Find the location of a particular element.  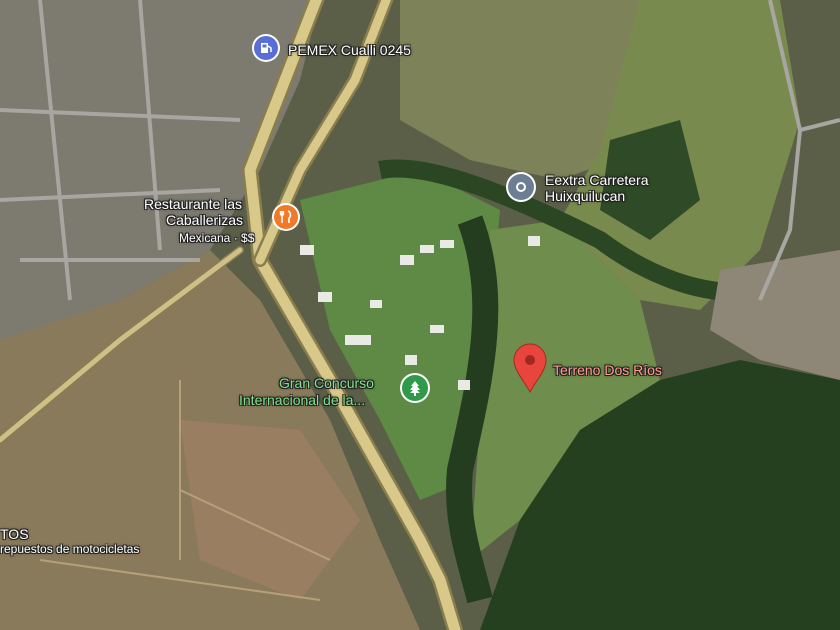

restaurant-subtitle: Mexicana · $$ is located at coordinates (217, 238).